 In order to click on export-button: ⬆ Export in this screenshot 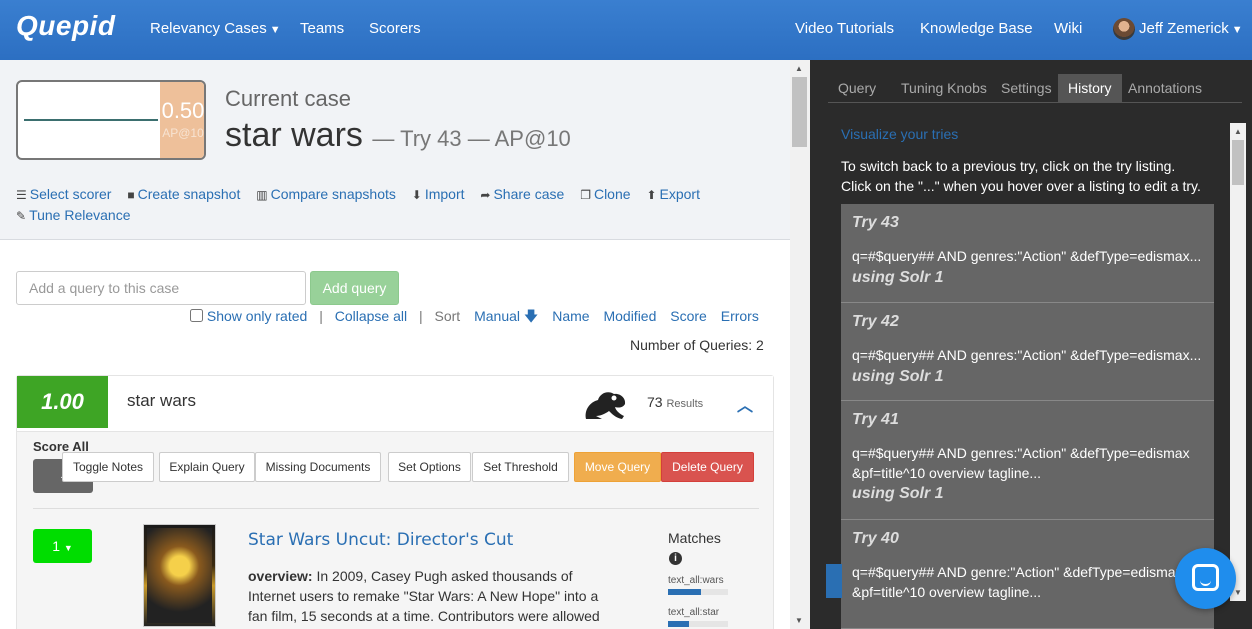, I will do `click(673, 194)`.